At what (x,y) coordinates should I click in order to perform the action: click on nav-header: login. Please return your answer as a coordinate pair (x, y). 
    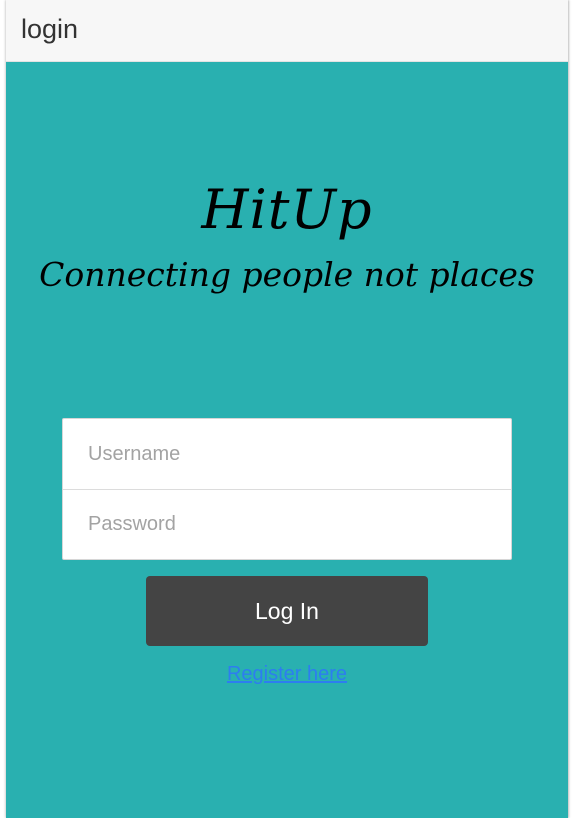
    Looking at the image, I should click on (287, 31).